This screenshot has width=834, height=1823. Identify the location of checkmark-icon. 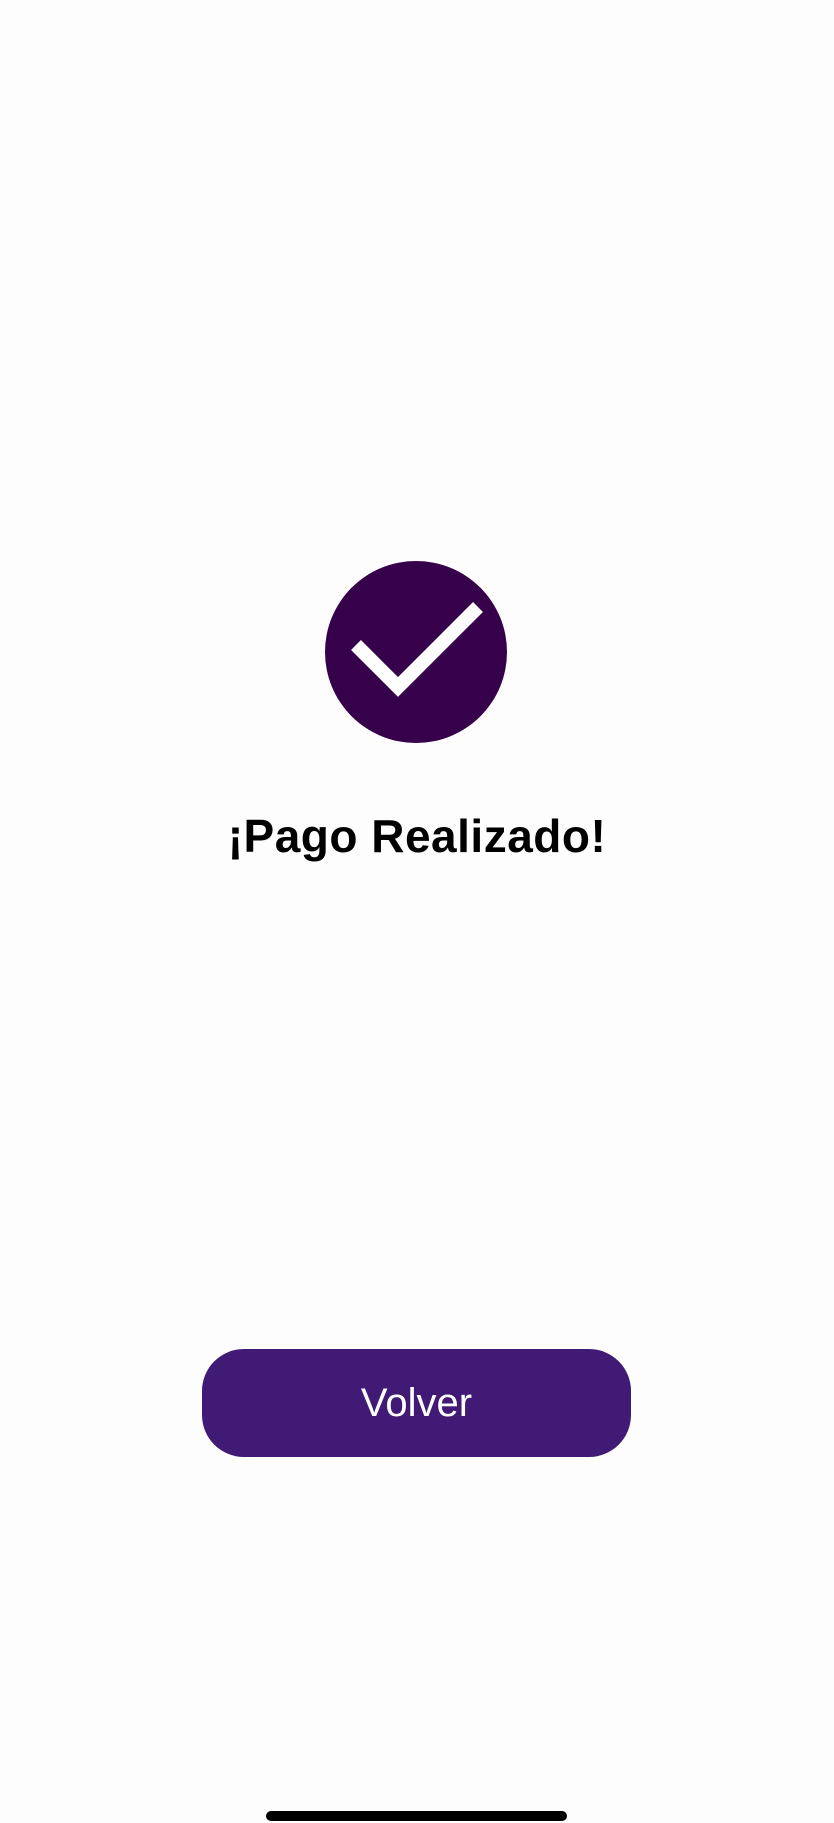
(416, 652).